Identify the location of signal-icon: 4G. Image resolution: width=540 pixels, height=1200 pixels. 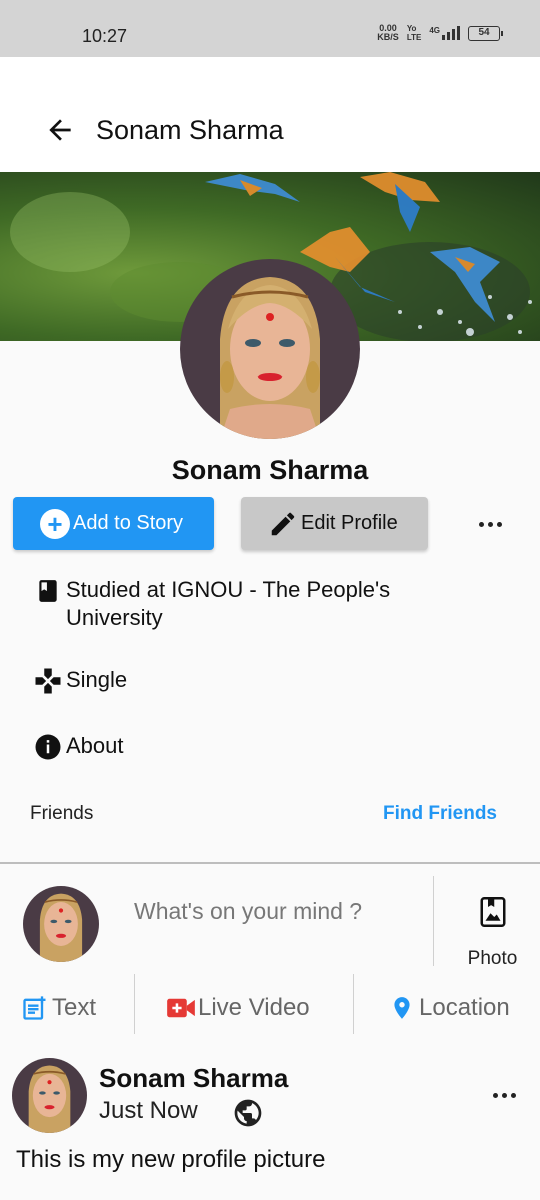
(444, 33).